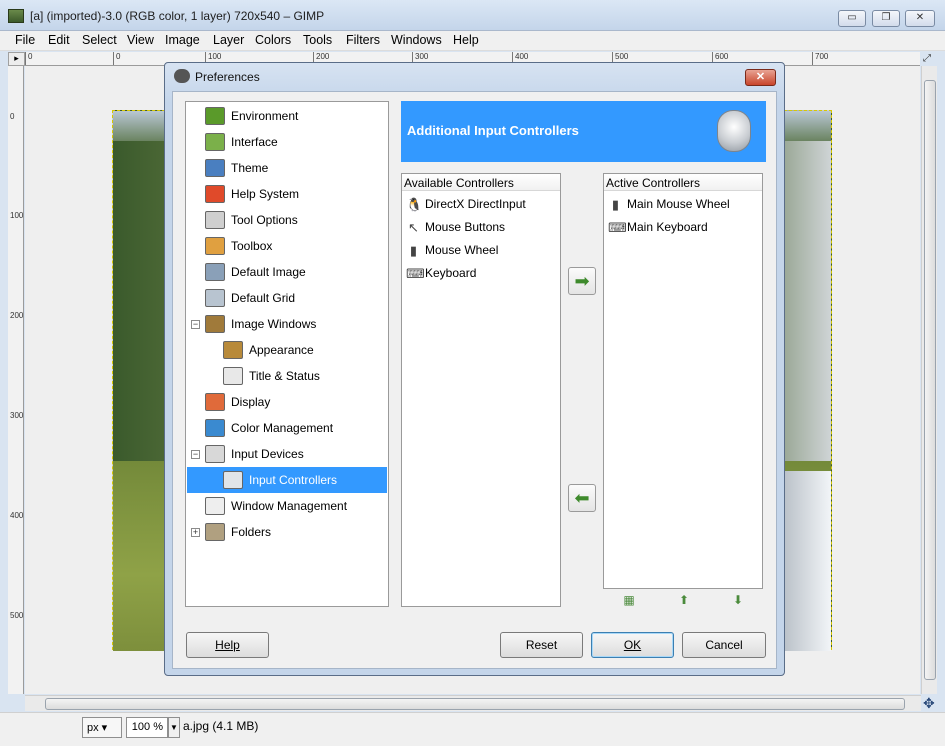 The image size is (945, 746). I want to click on horizontal-scrollbar, so click(473, 703).